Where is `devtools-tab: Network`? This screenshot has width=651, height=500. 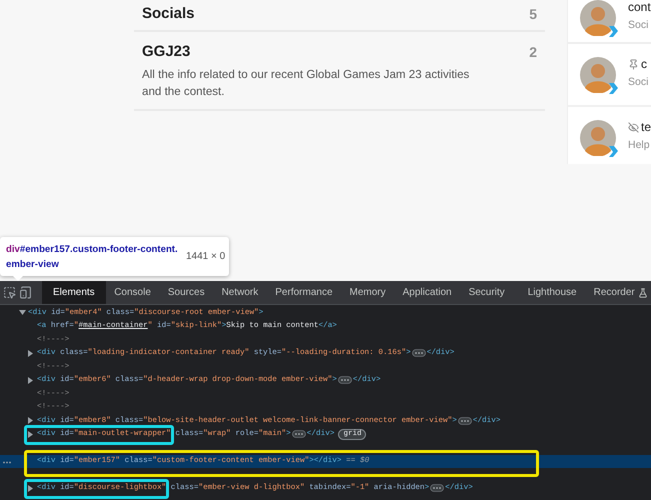
devtools-tab: Network is located at coordinates (240, 292).